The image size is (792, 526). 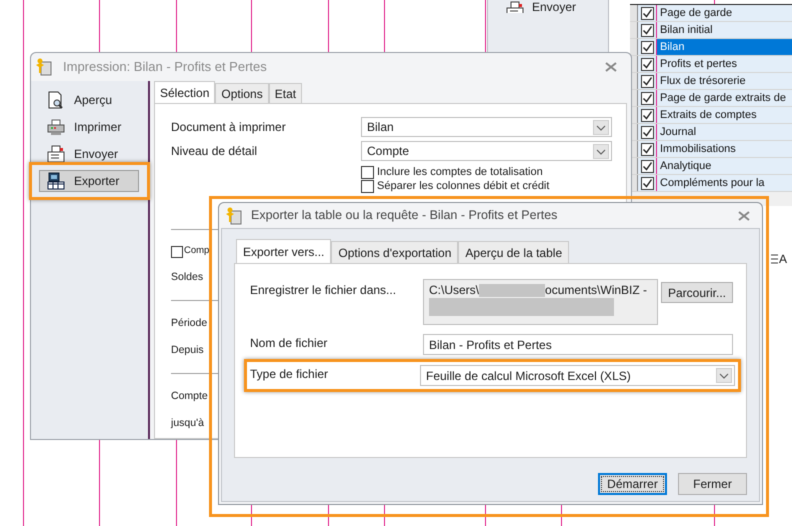 I want to click on toolbar-label: A, so click(x=783, y=259).